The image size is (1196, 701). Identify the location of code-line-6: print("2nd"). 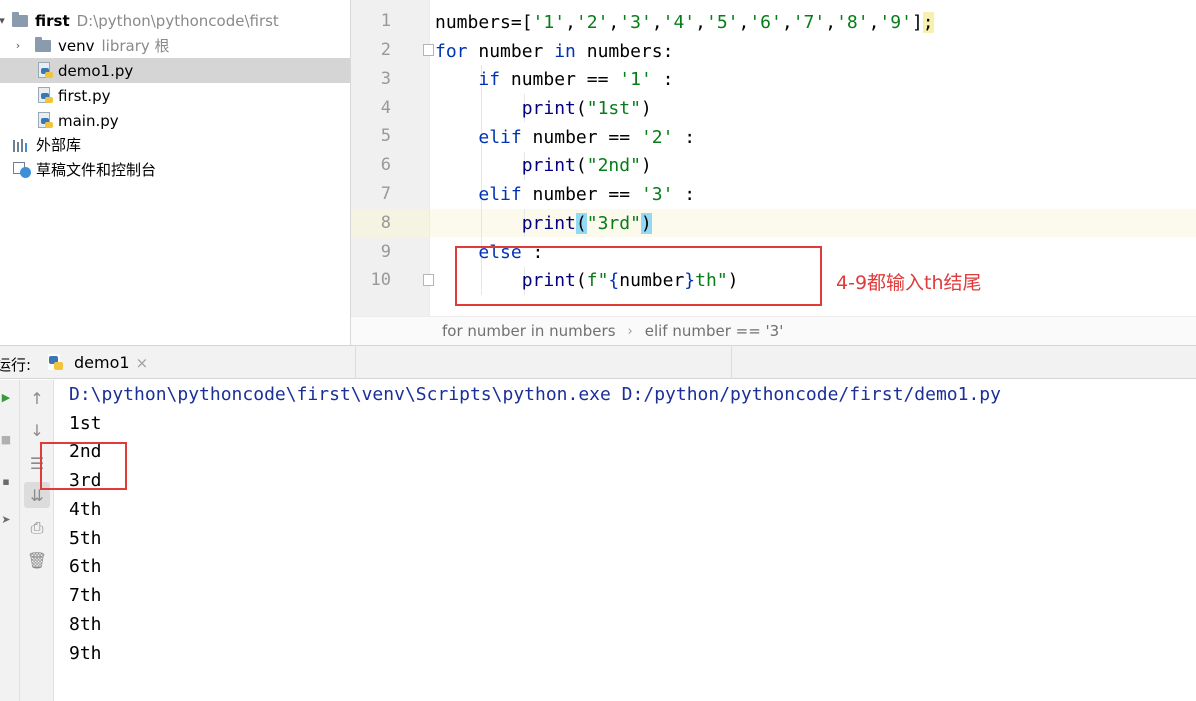
(586, 165).